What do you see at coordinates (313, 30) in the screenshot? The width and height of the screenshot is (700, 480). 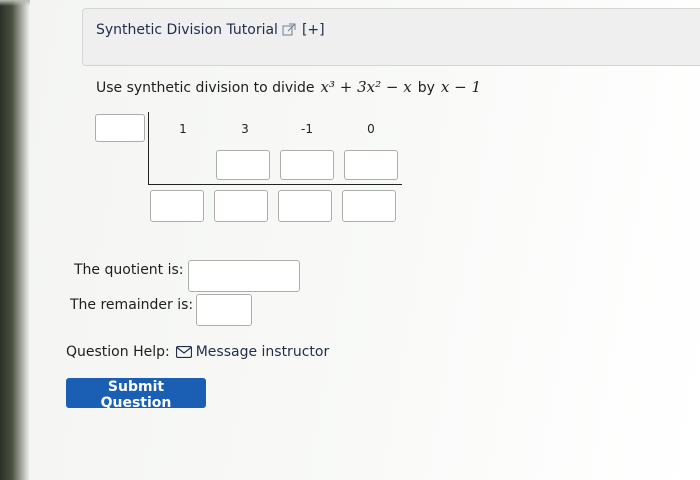 I see `expand-toggle: [+]` at bounding box center [313, 30].